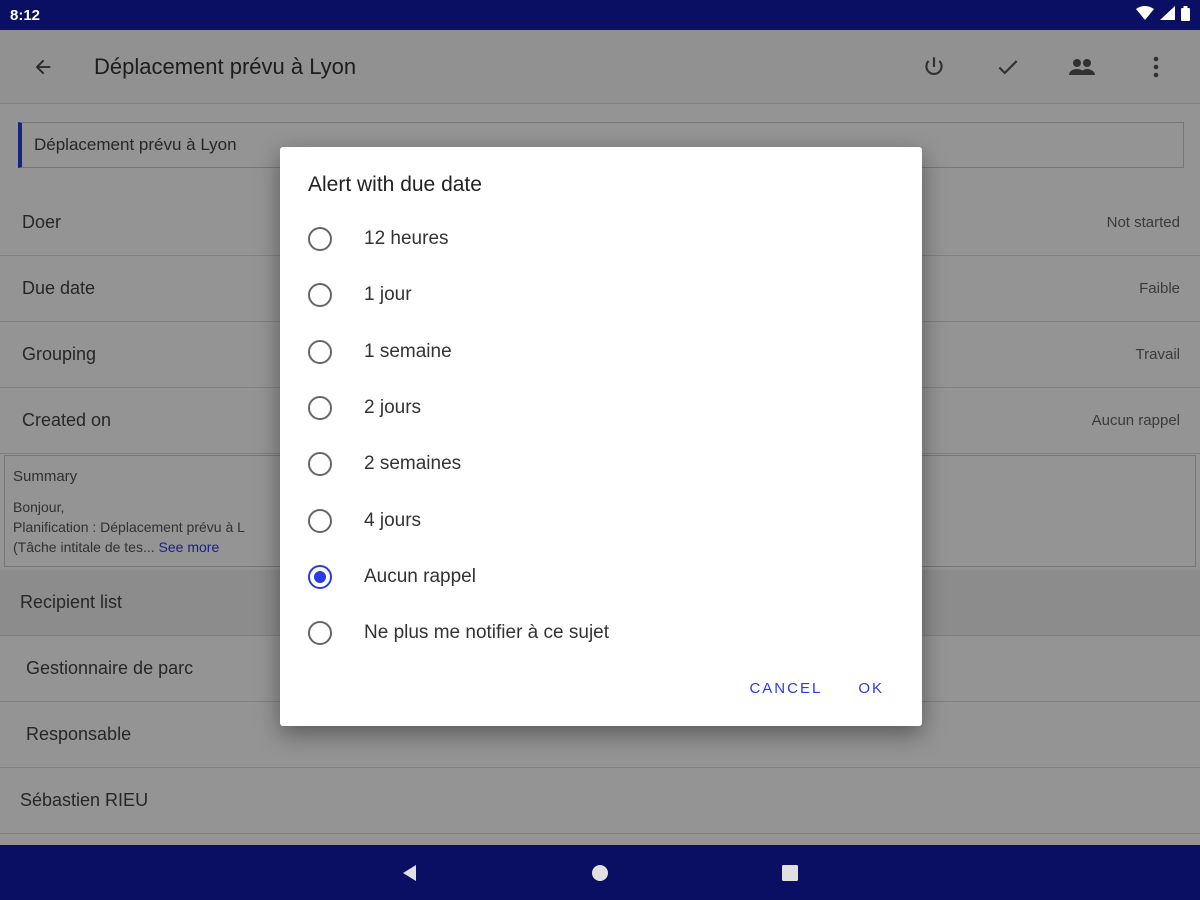  What do you see at coordinates (871, 688) in the screenshot?
I see `ok-button: OK` at bounding box center [871, 688].